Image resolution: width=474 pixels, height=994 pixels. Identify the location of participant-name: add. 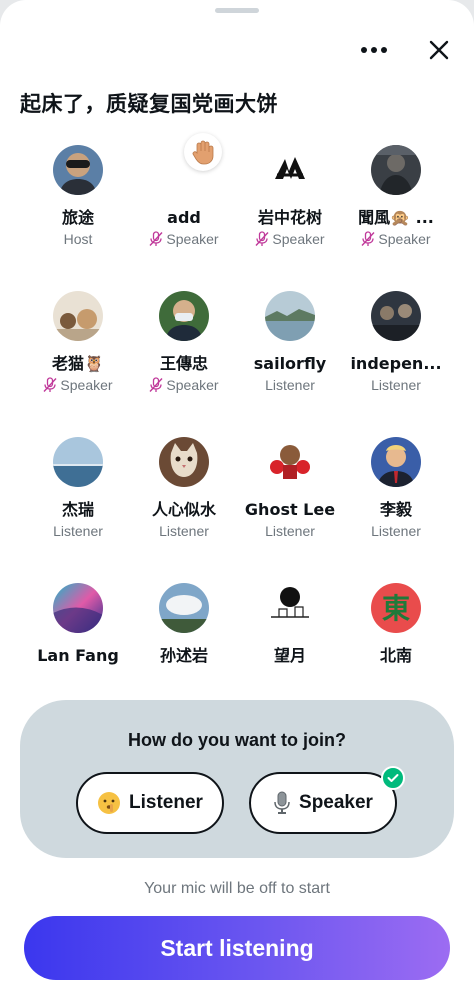
(184, 217).